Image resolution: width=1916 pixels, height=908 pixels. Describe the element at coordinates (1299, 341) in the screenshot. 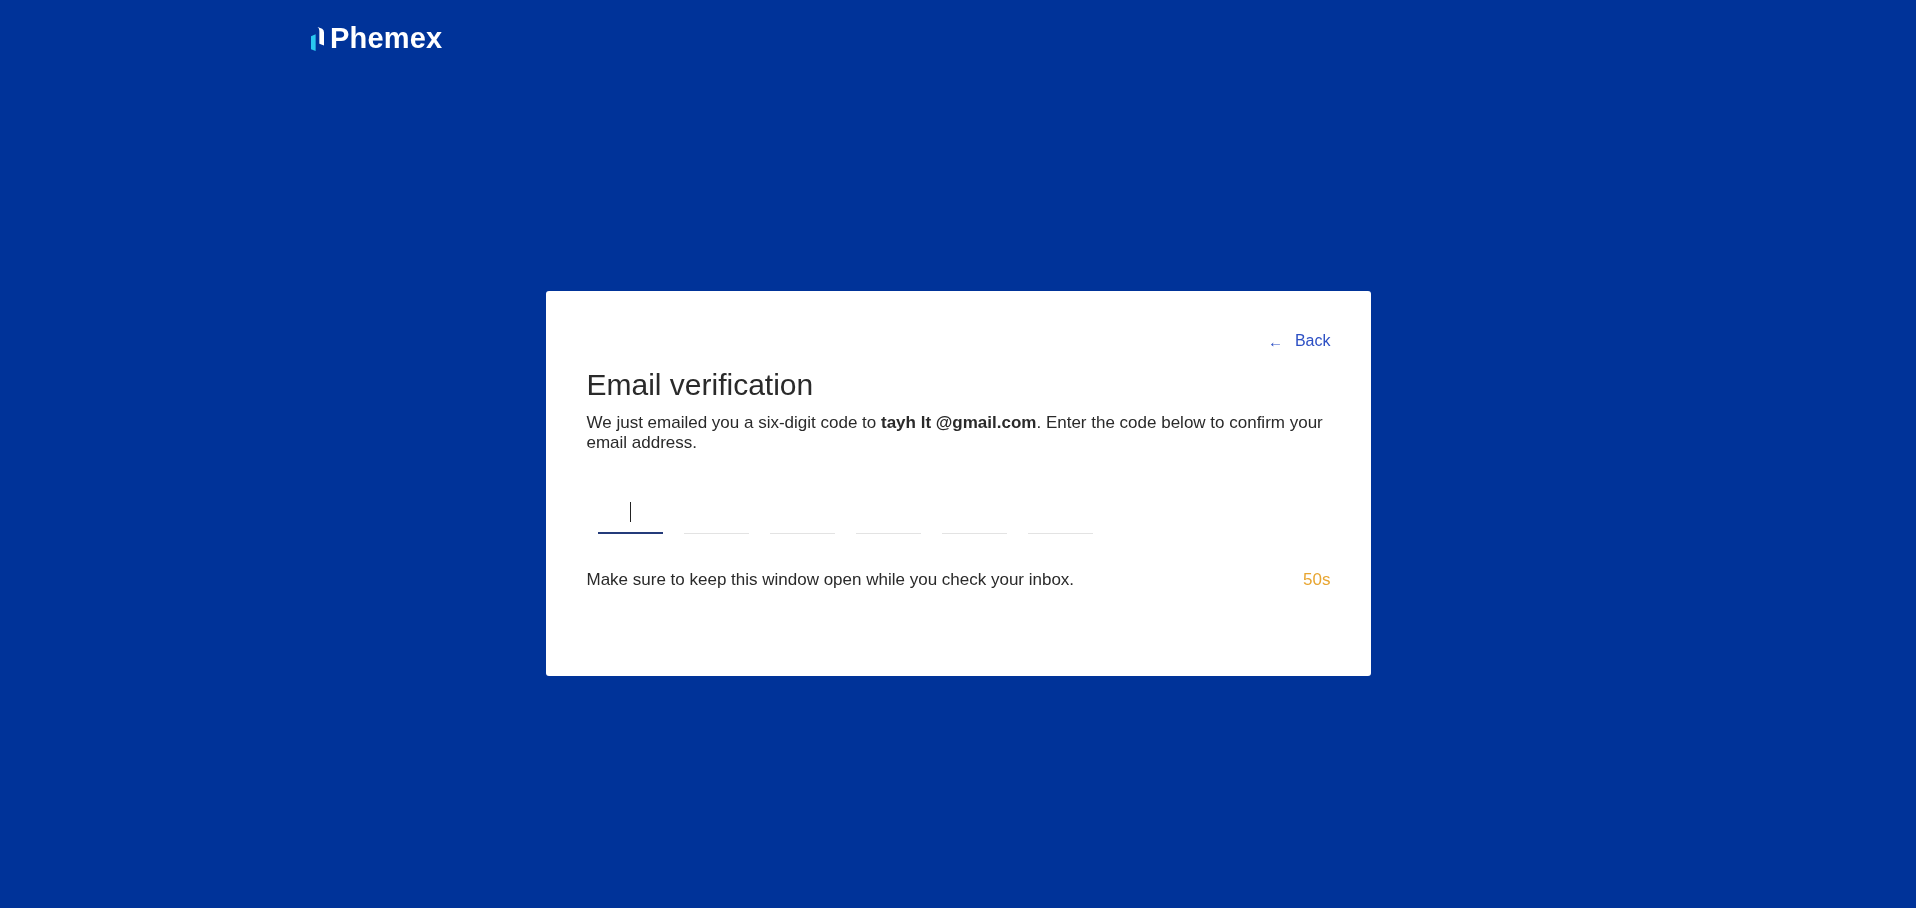

I see `back-link: ← Back` at that location.